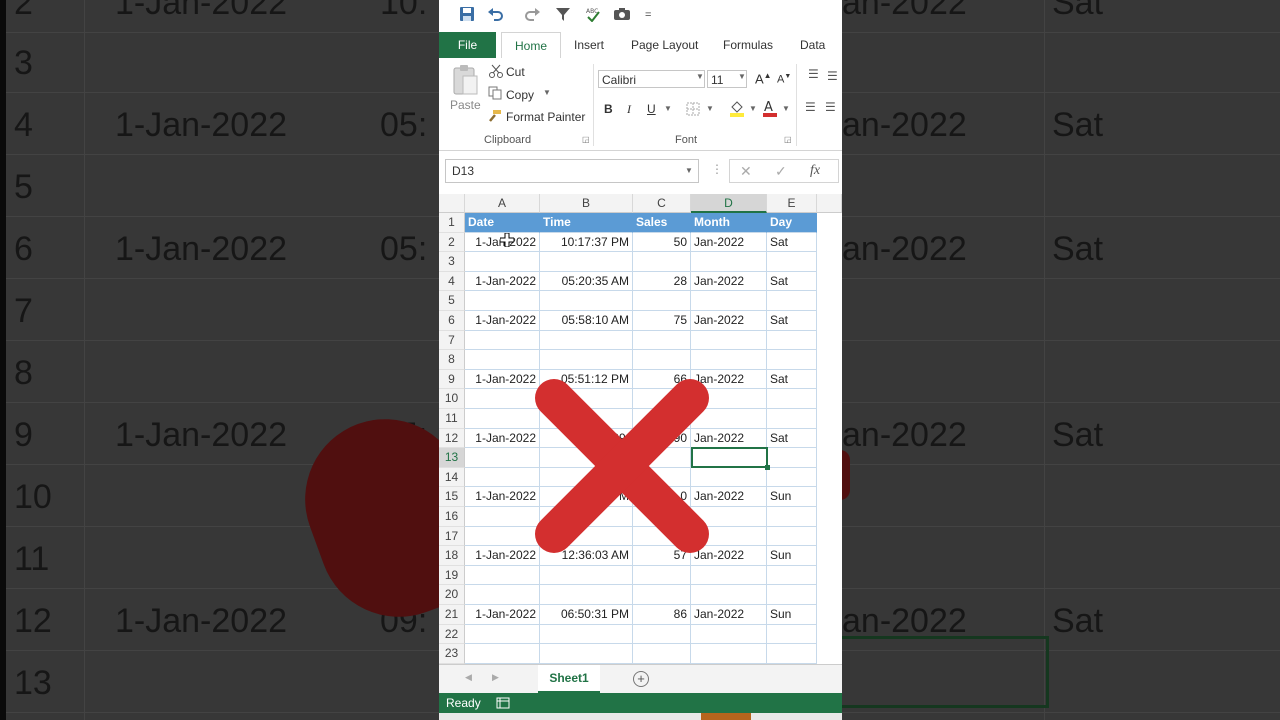 The image size is (1280, 720). What do you see at coordinates (452, 301) in the screenshot?
I see `row-header-5: 5` at bounding box center [452, 301].